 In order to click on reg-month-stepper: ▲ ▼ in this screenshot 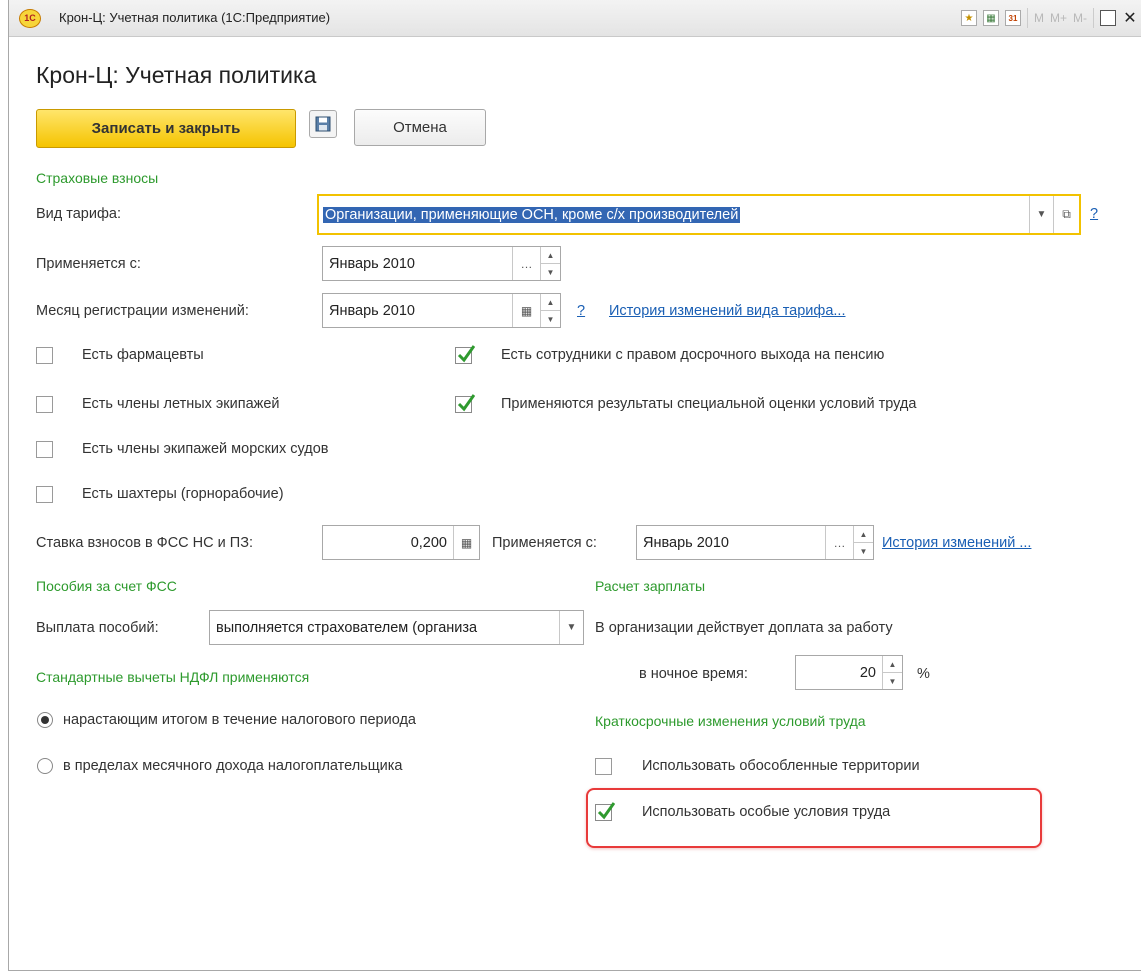, I will do `click(550, 310)`.